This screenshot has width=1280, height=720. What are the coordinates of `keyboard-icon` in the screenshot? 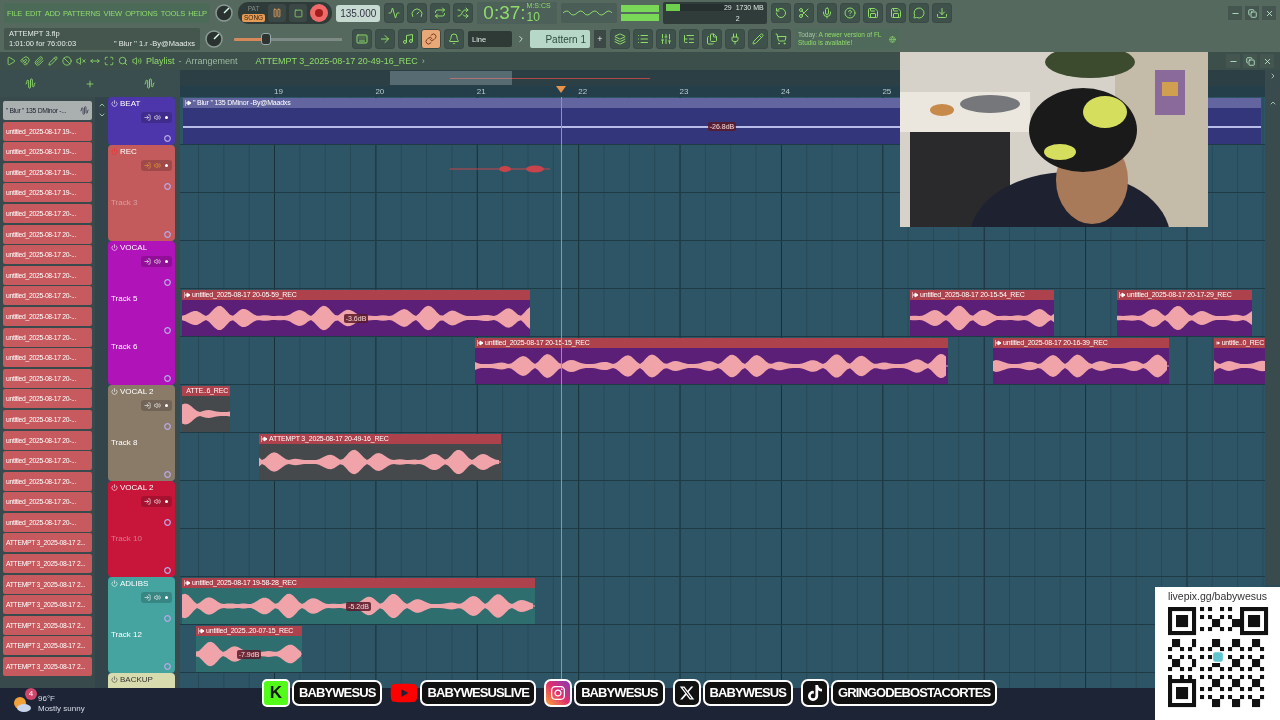 It's located at (362, 39).